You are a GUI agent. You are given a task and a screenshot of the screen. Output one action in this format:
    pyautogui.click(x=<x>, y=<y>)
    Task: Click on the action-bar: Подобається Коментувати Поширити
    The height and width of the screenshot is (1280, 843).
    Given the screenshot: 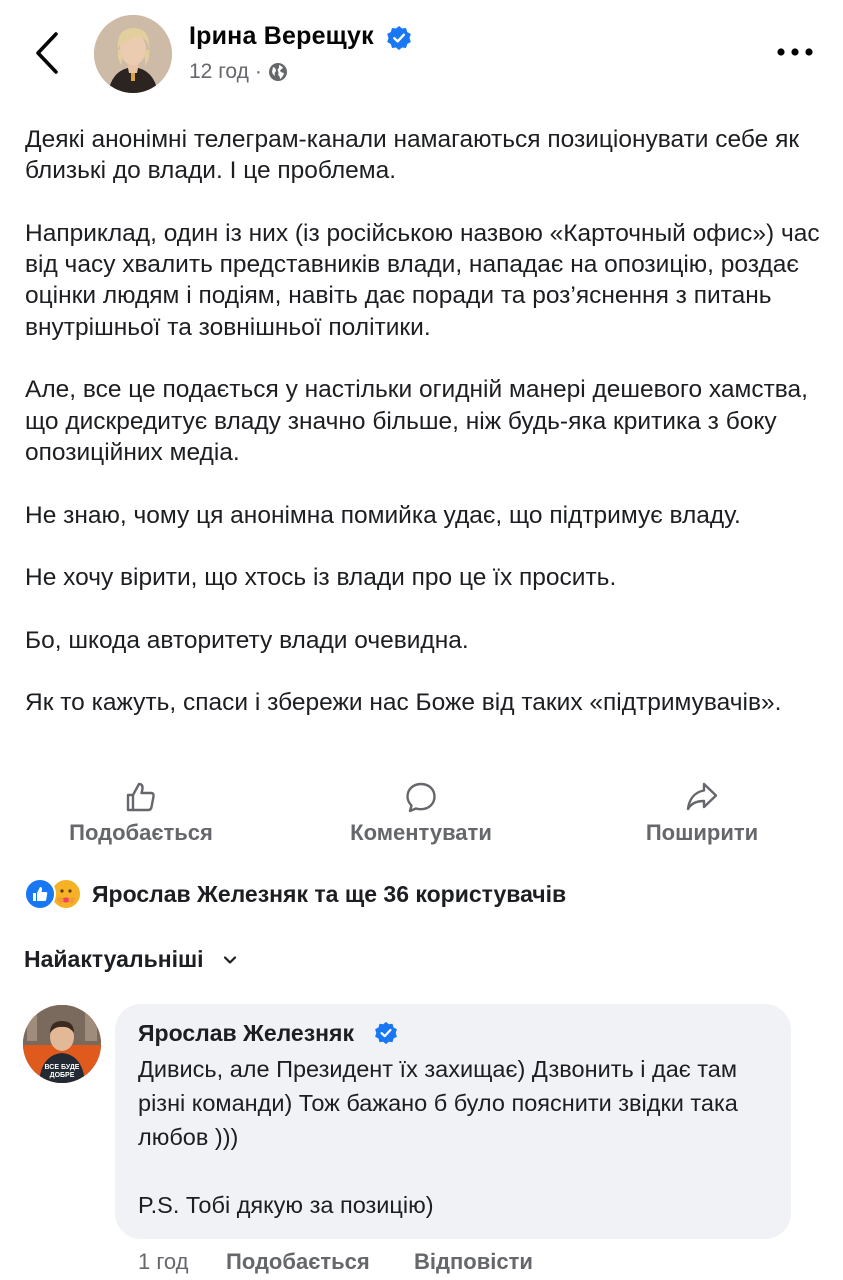 What is the action you would take?
    pyautogui.click(x=421, y=815)
    